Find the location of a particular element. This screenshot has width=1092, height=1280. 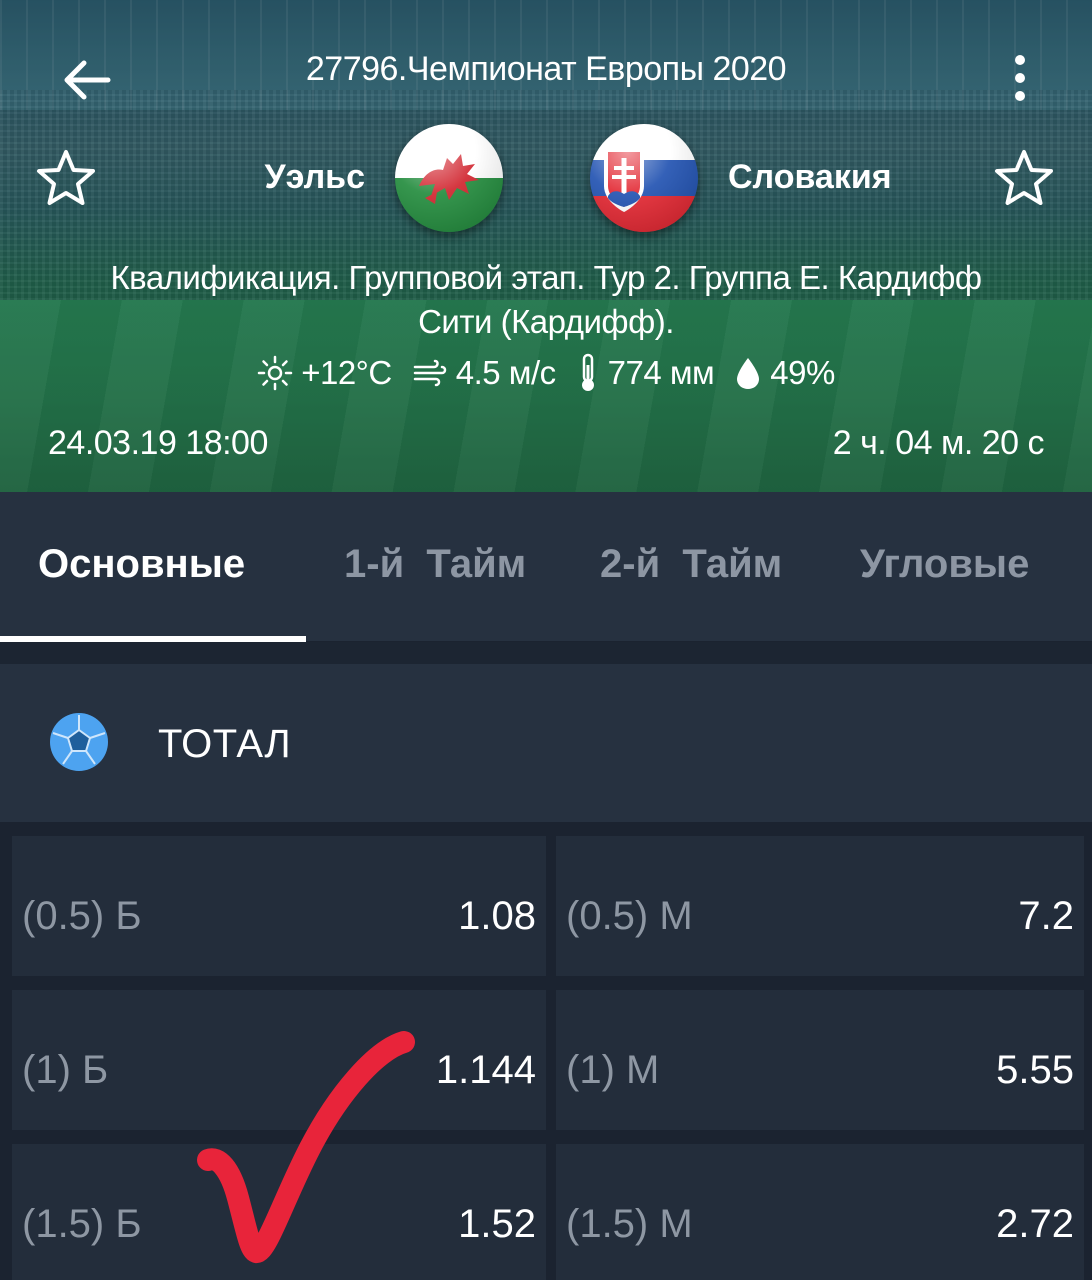

section-title: ТОТАЛ is located at coordinates (225, 744).